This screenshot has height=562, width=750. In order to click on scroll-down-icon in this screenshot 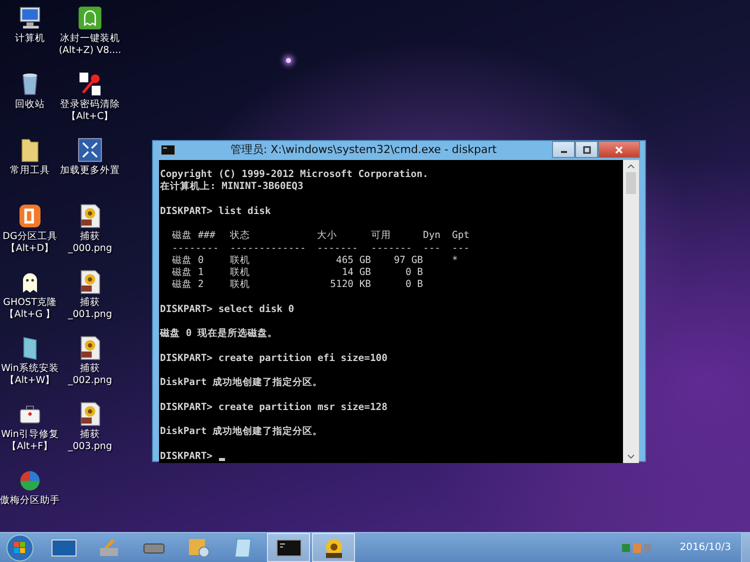, I will do `click(631, 456)`.